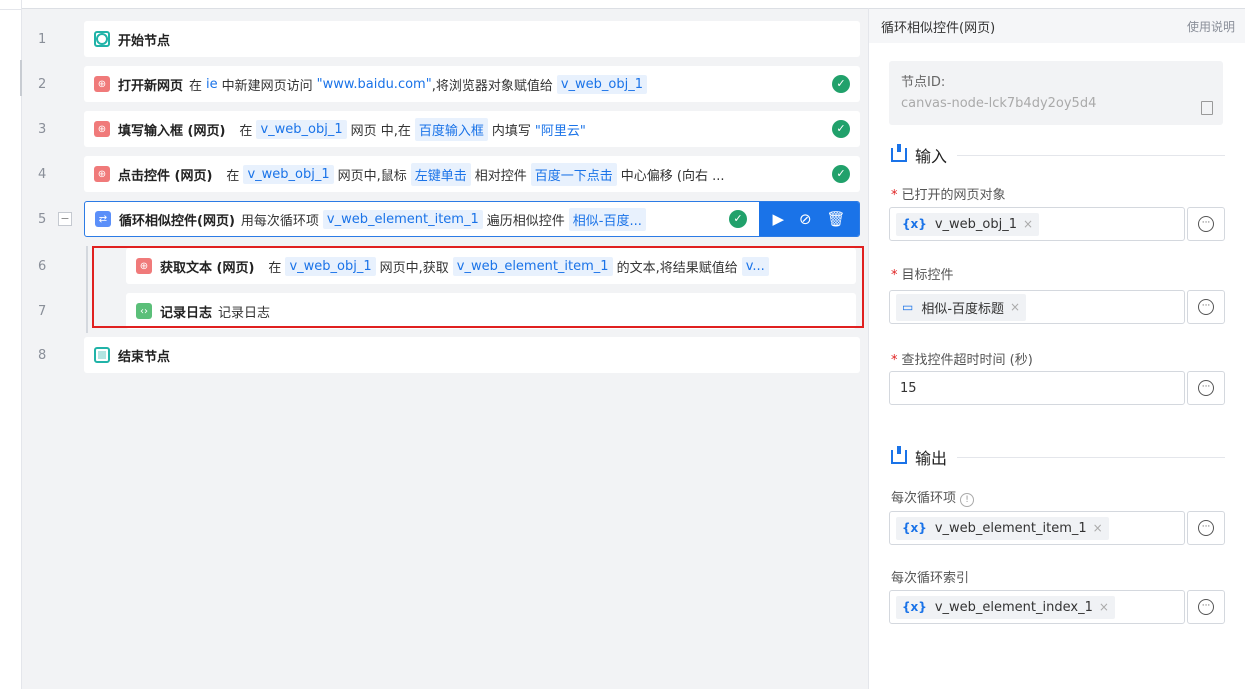 This screenshot has width=1245, height=689. Describe the element at coordinates (42, 311) in the screenshot. I see `line-number: 7` at that location.